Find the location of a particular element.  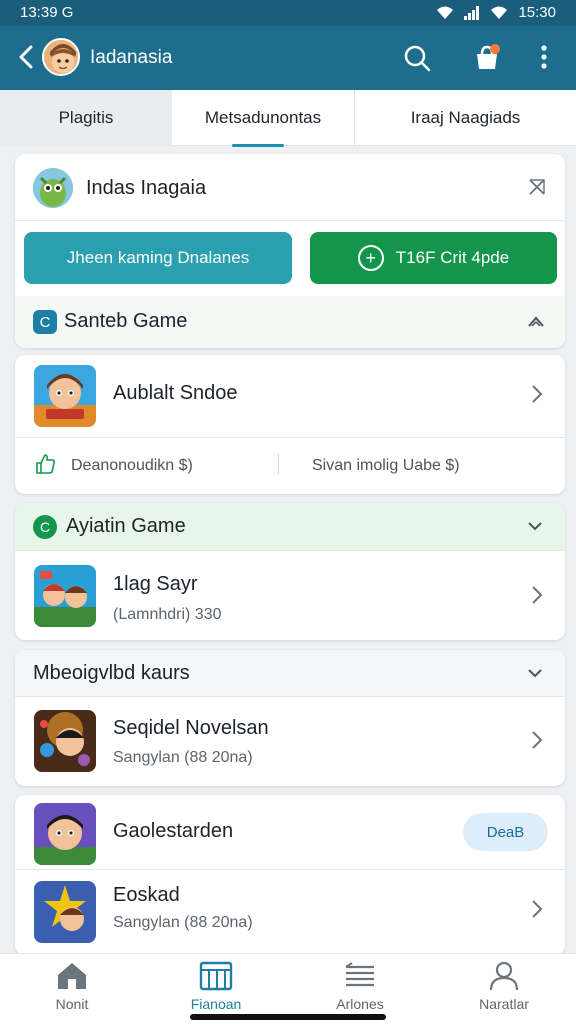

game-title: Eoskad is located at coordinates (146, 895).